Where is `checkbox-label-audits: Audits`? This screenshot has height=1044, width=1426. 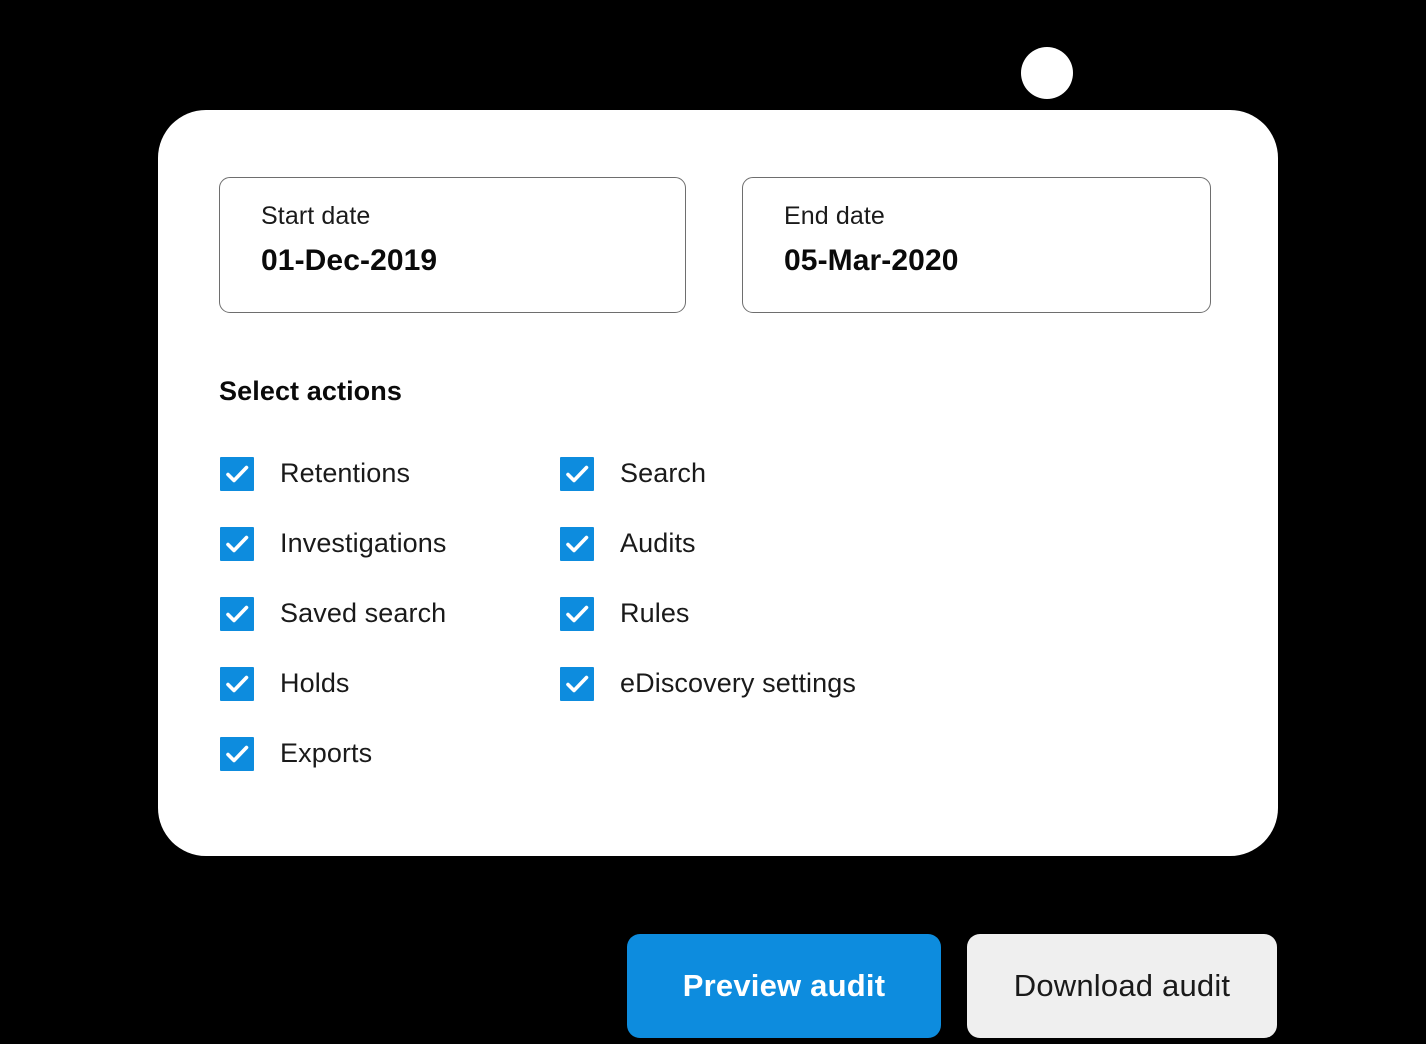 checkbox-label-audits: Audits is located at coordinates (658, 543).